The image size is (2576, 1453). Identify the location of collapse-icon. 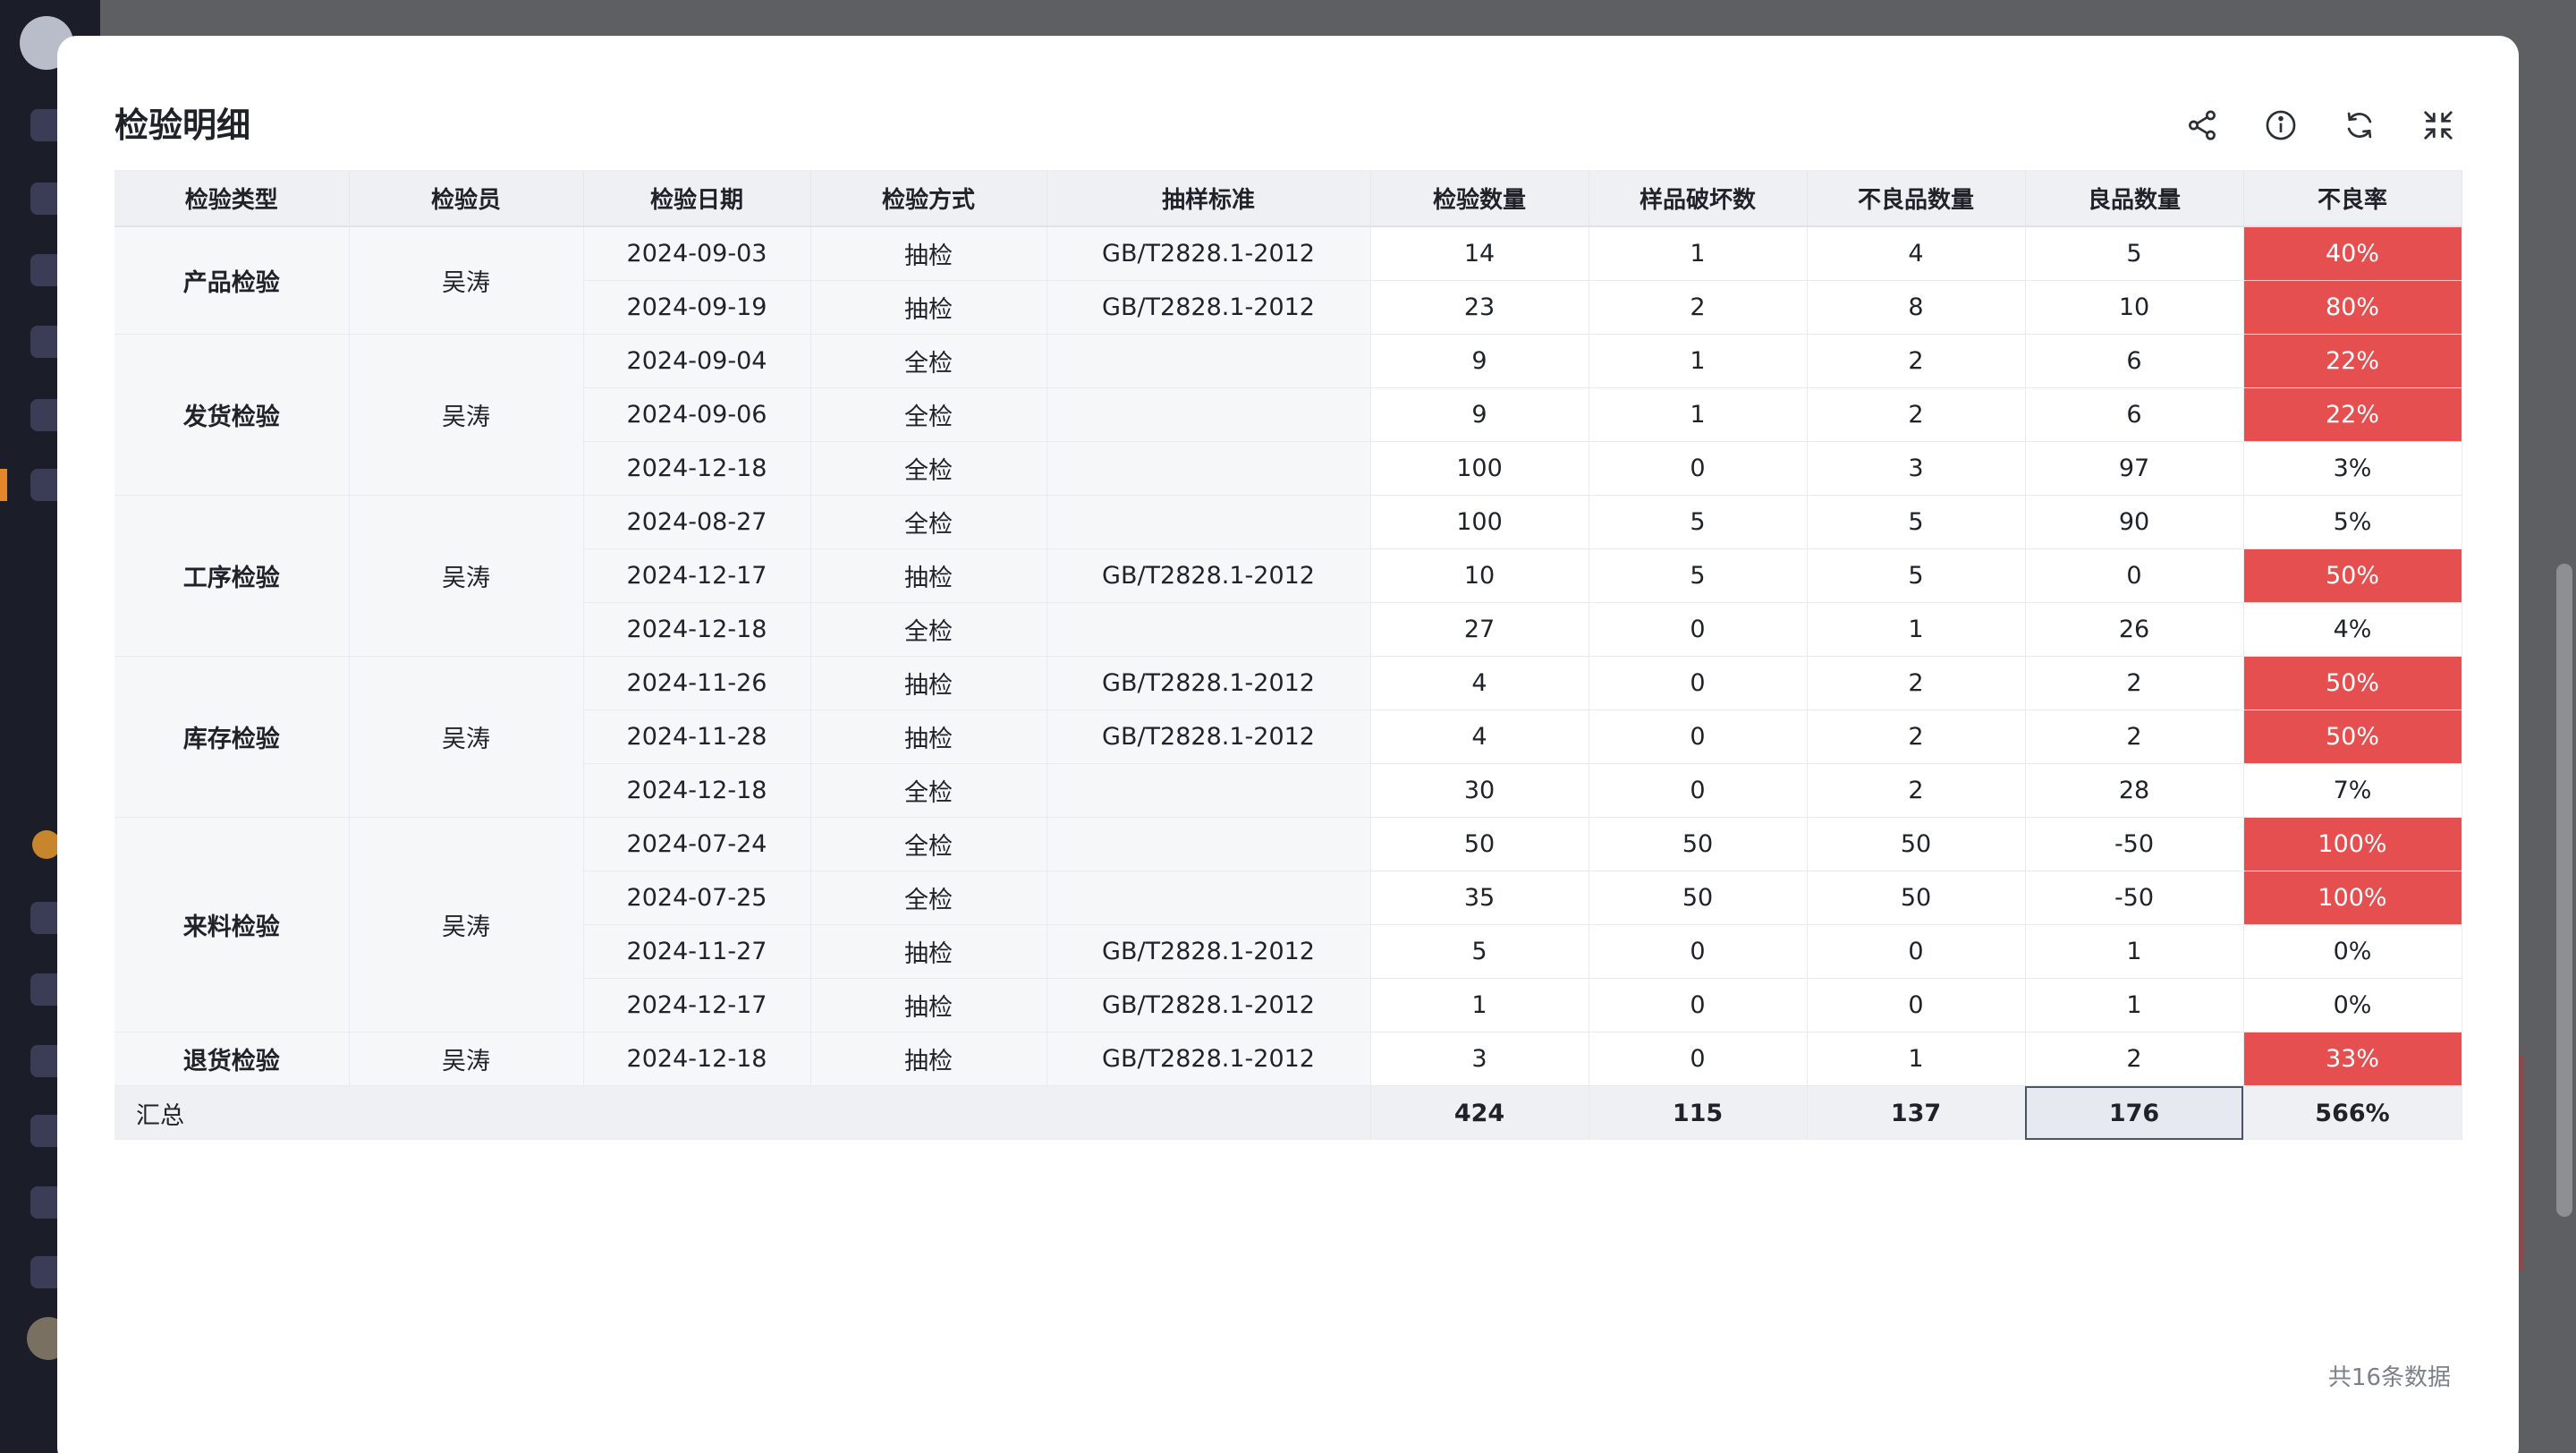
(2438, 125).